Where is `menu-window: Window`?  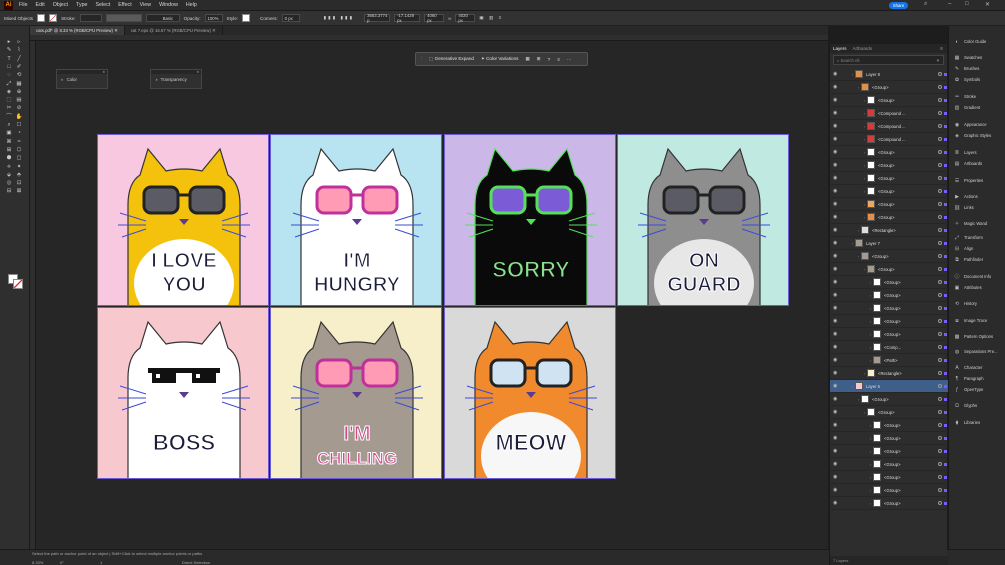
menu-window: Window is located at coordinates (168, 5).